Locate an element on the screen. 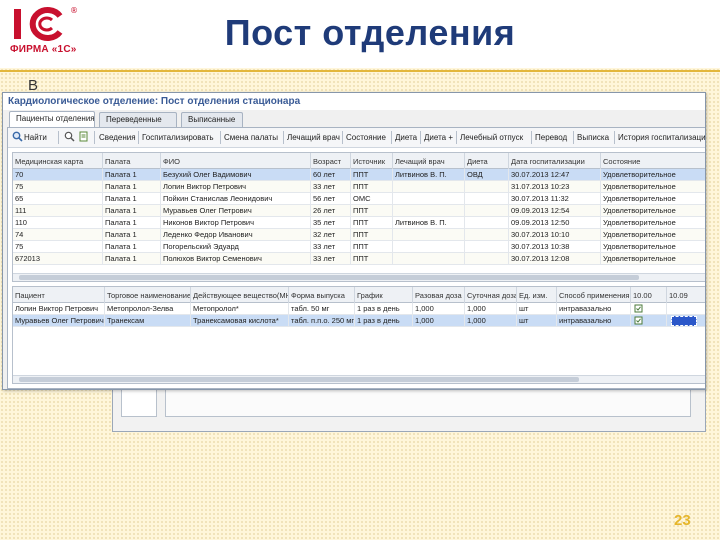  table-cell: Транексамовая кислота* is located at coordinates (240, 321).